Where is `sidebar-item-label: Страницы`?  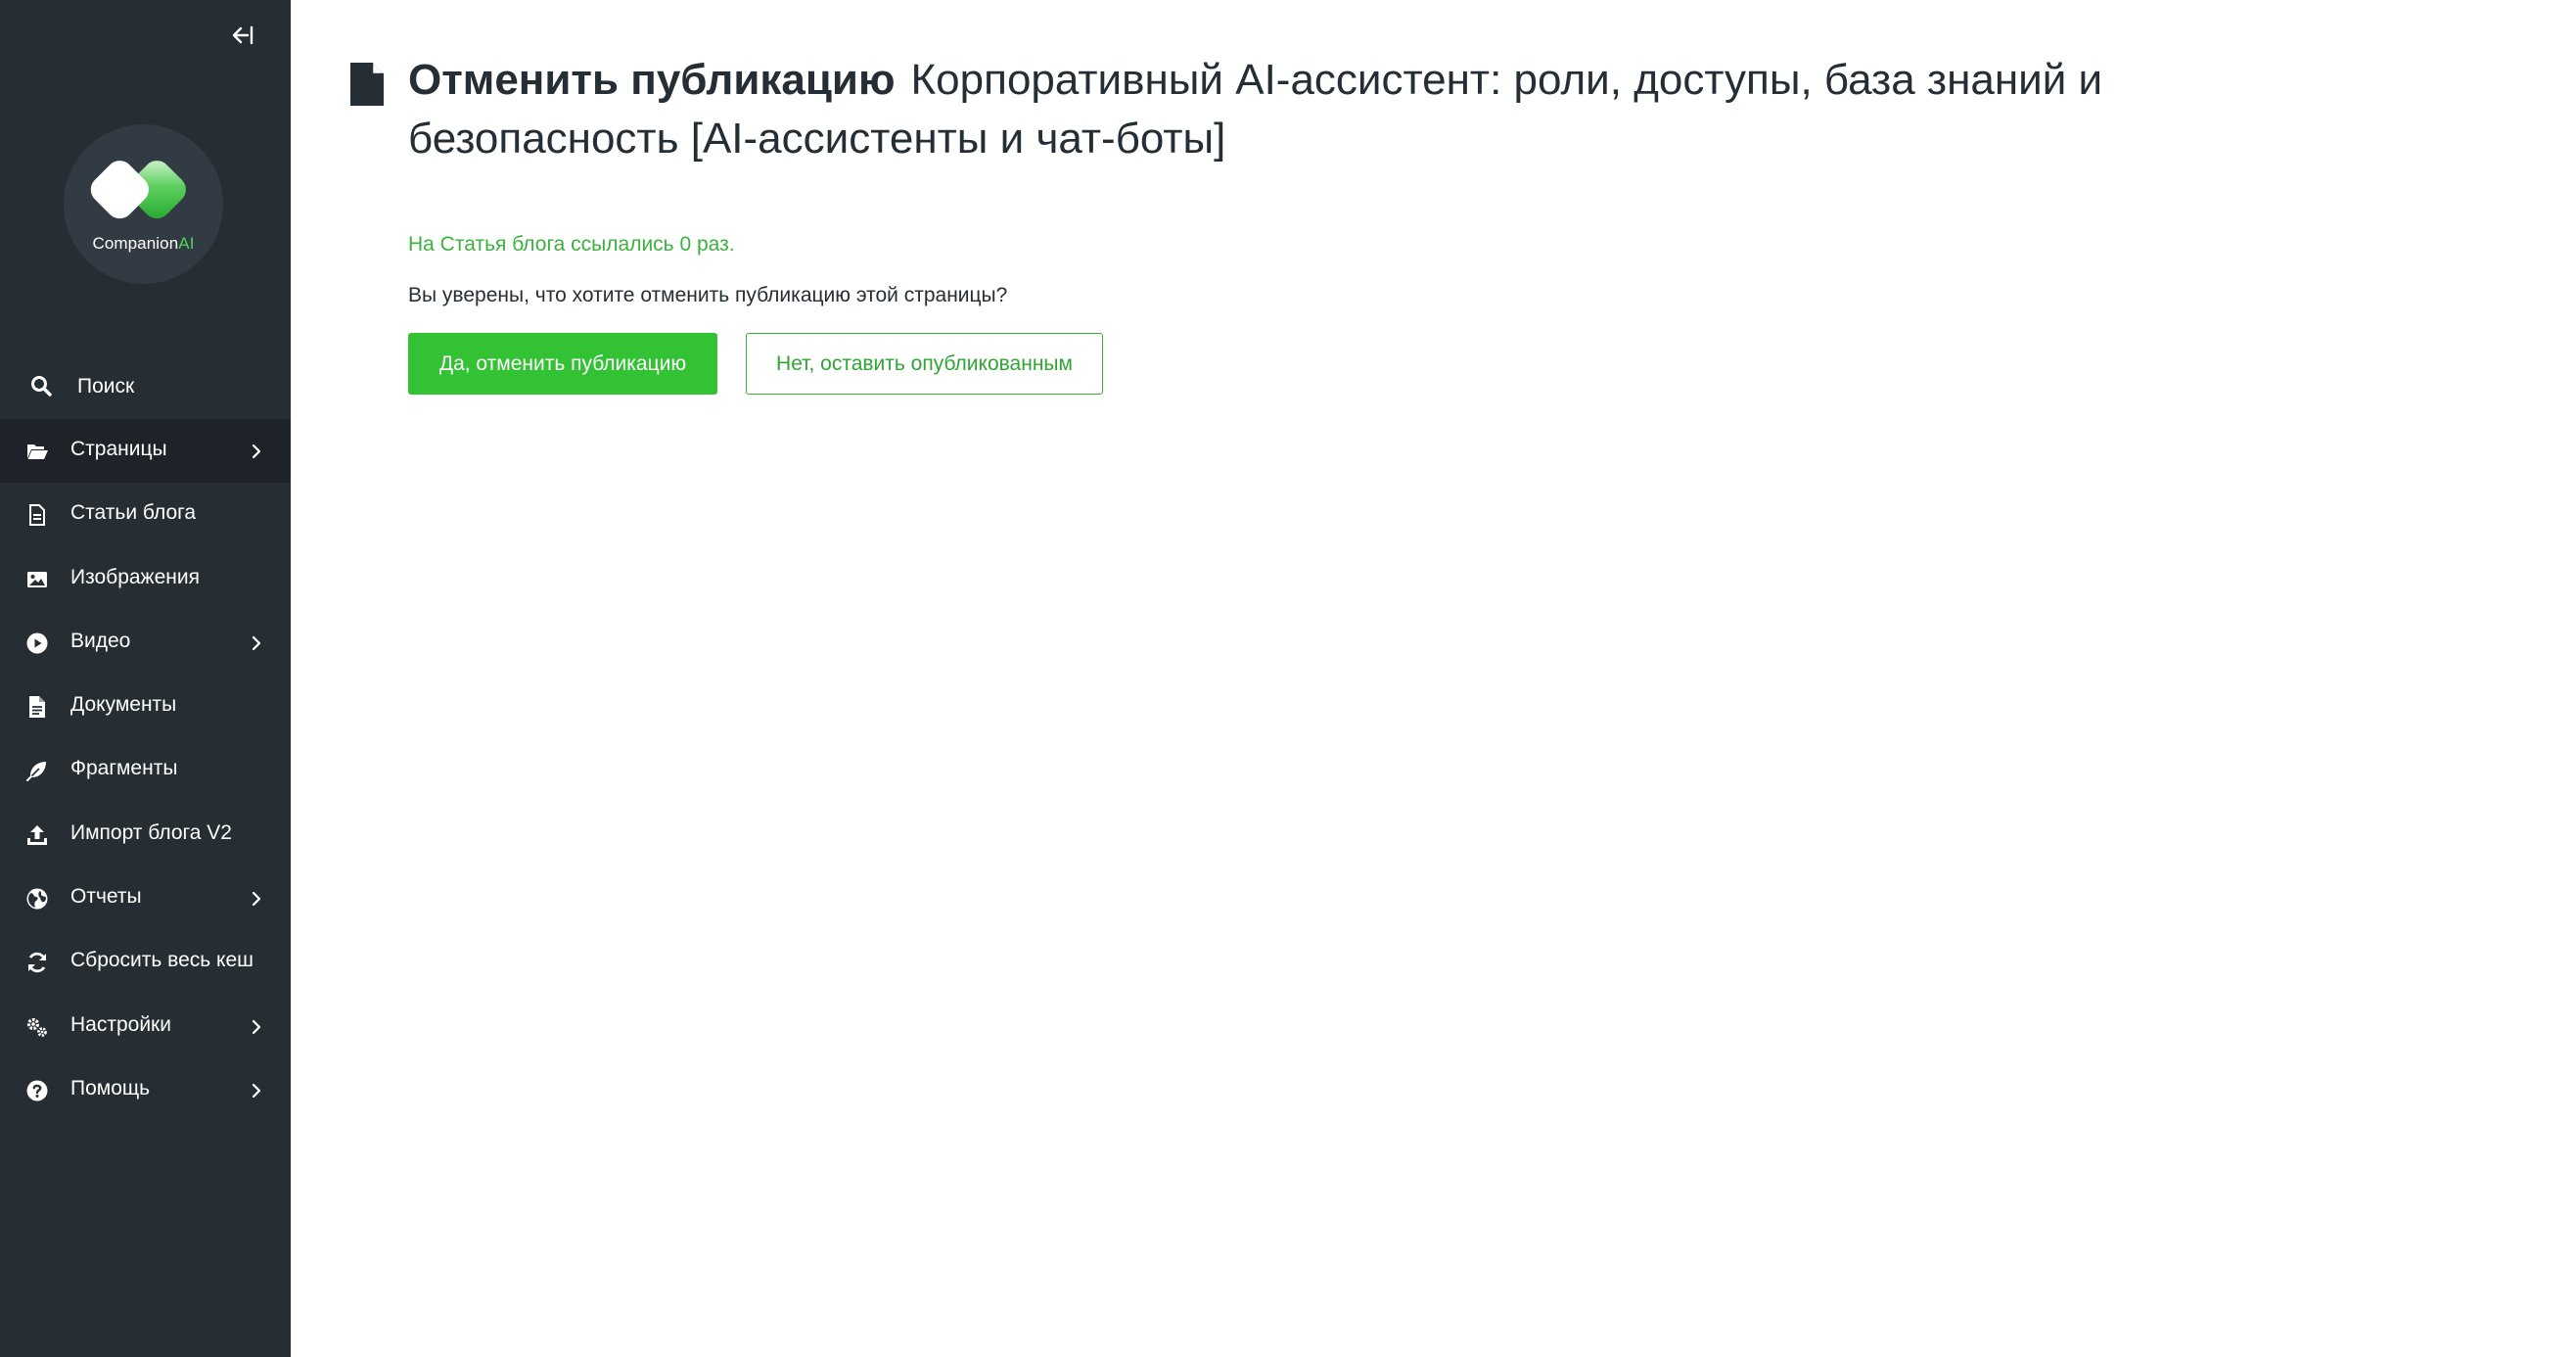 sidebar-item-label: Страницы is located at coordinates (118, 449).